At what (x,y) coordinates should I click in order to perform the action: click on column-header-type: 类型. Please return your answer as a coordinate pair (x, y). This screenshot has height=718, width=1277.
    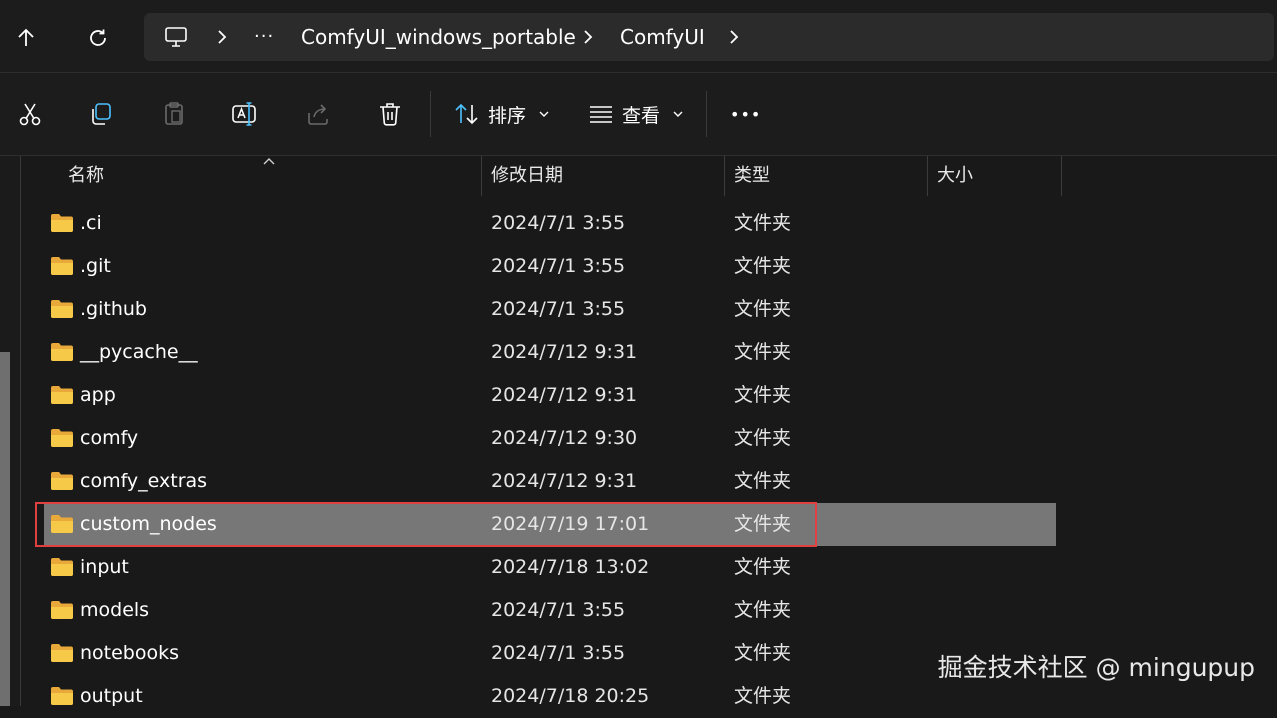
    Looking at the image, I should click on (752, 176).